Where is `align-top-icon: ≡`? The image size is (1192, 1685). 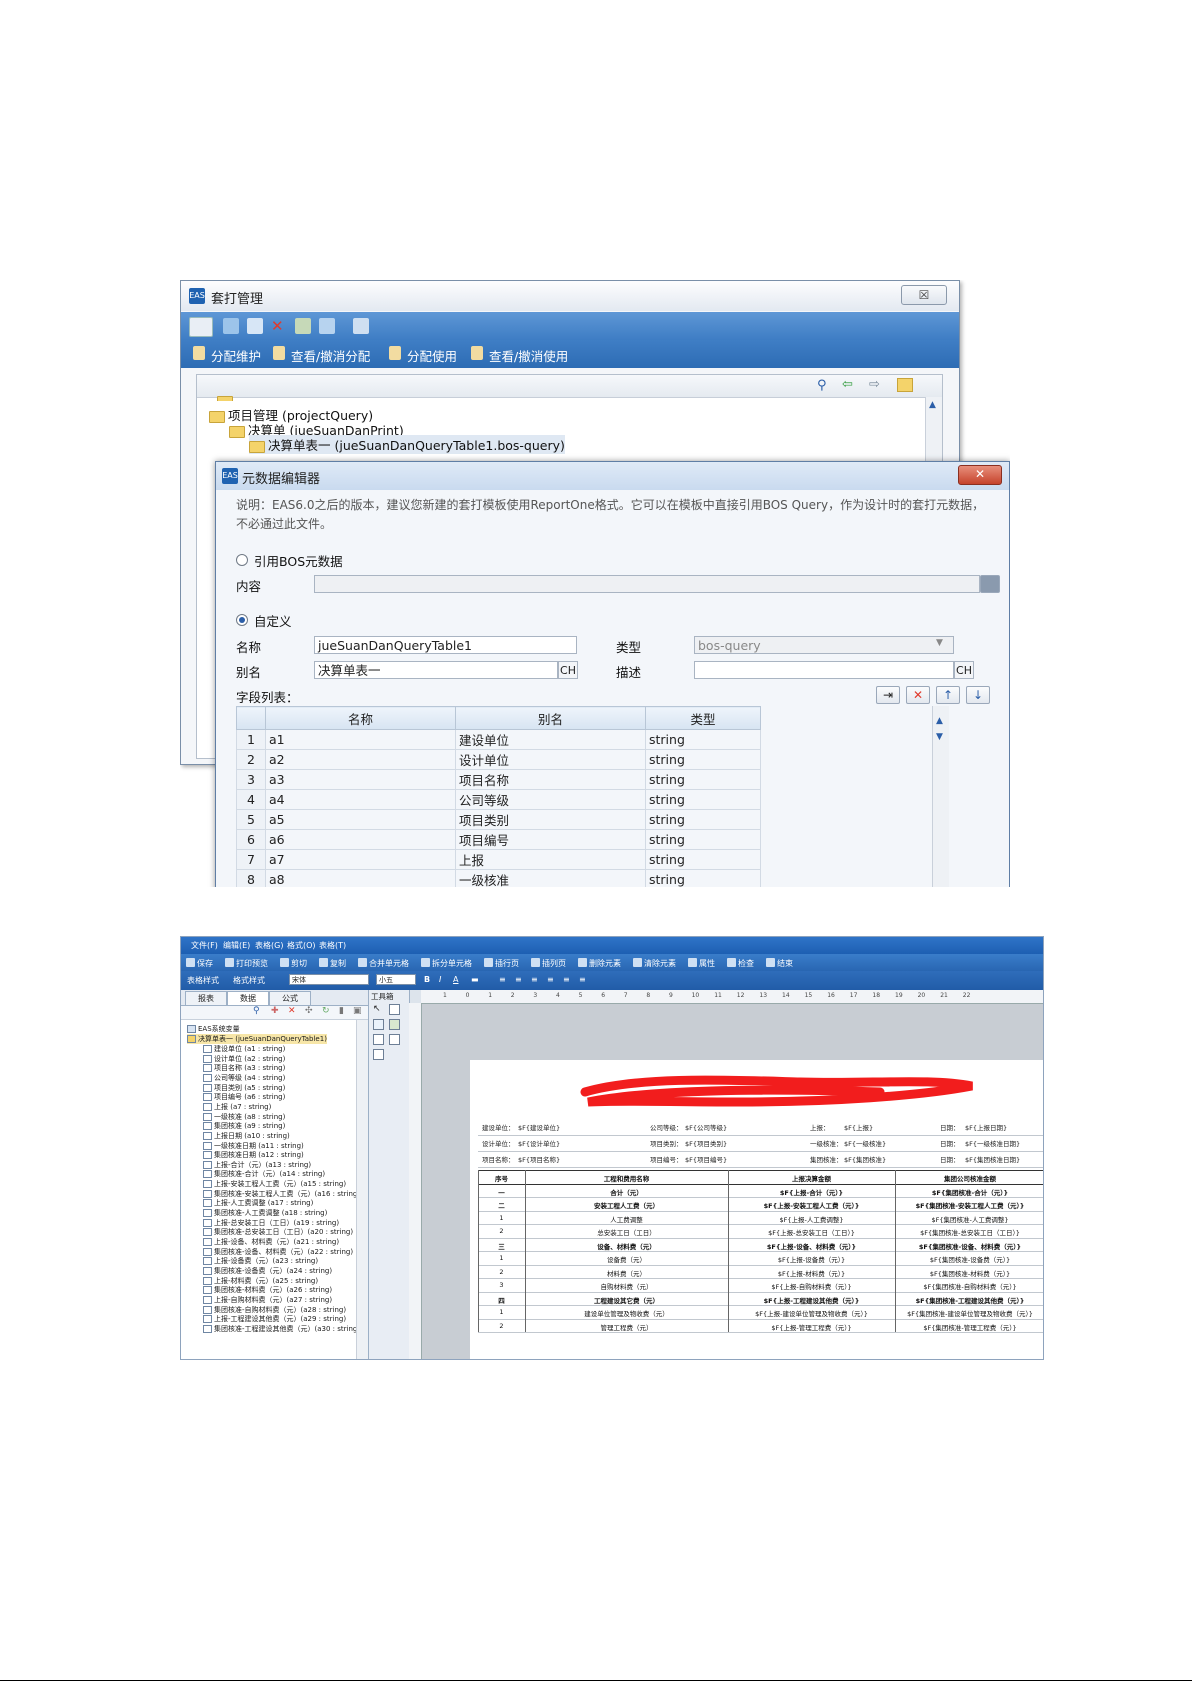 align-top-icon: ≡ is located at coordinates (550, 979).